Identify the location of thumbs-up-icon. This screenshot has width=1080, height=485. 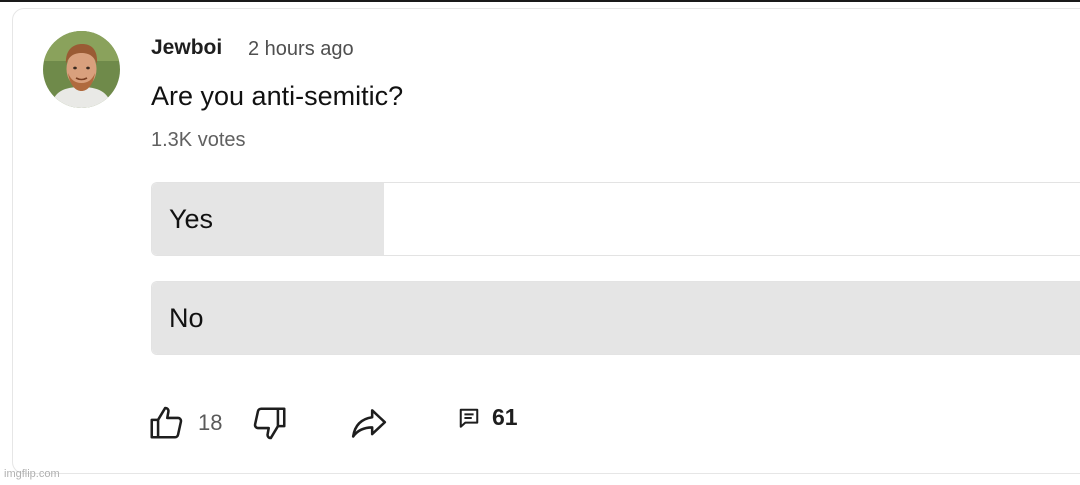
(166, 422).